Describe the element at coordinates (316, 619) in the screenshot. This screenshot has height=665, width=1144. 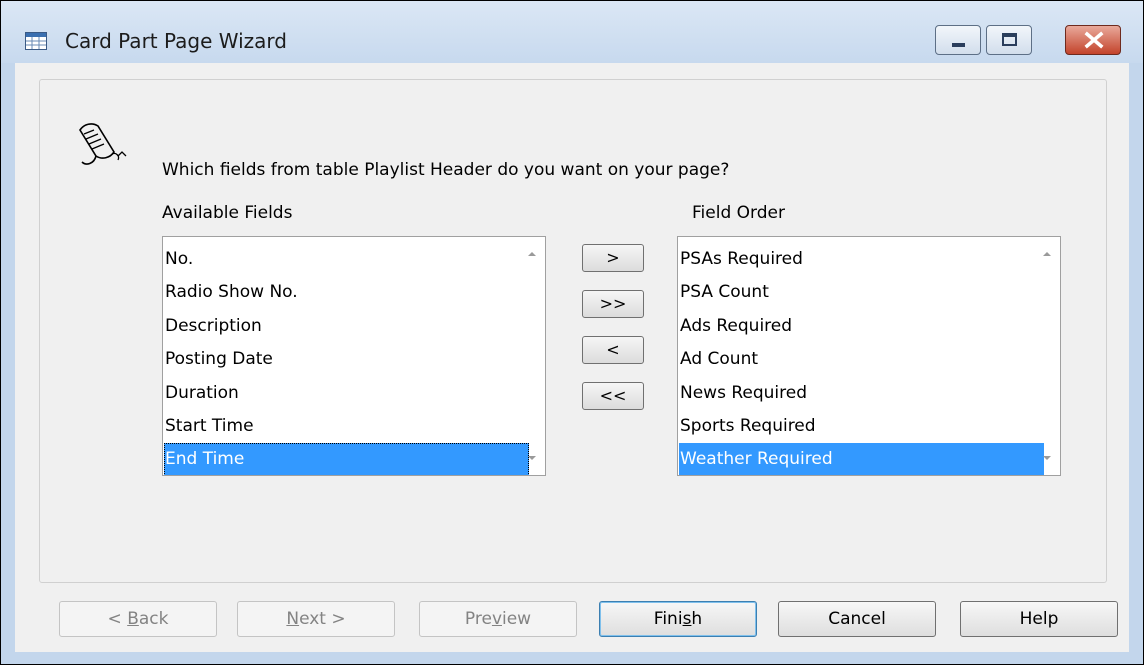
I see `next-button: Next >` at that location.